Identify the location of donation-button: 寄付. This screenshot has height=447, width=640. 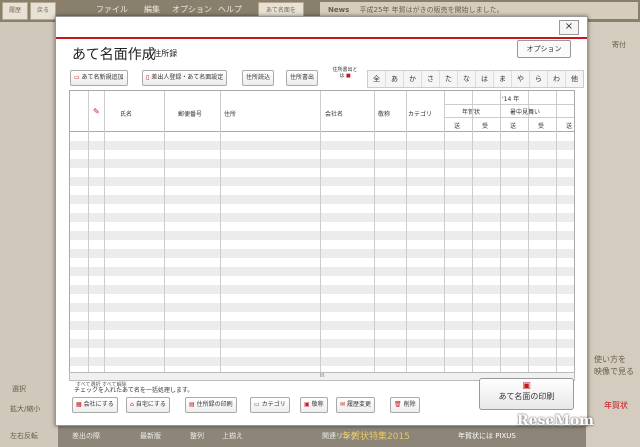
(619, 45).